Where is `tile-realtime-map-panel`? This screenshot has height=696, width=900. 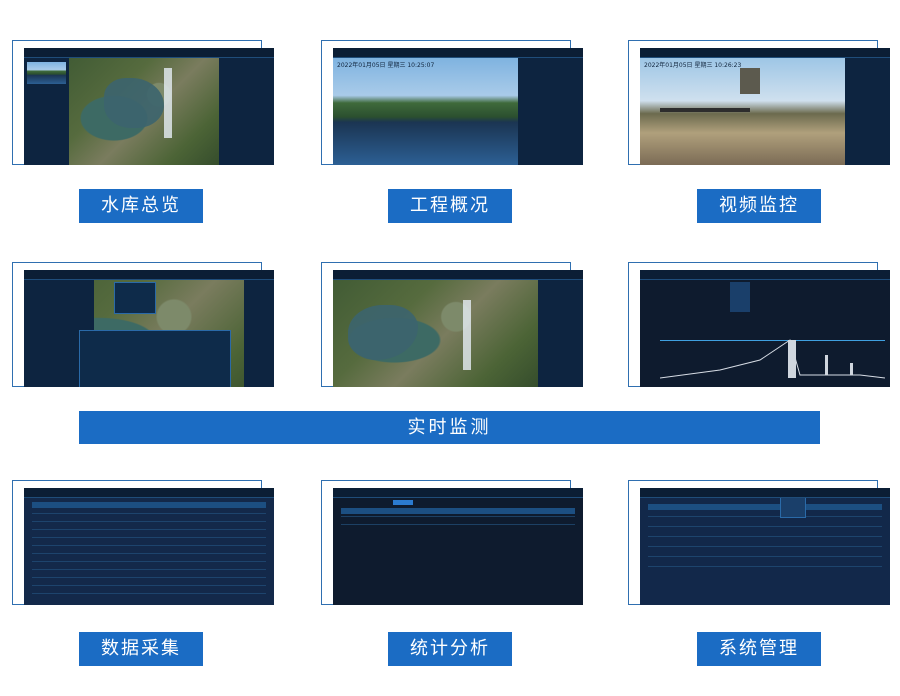
tile-realtime-map-panel is located at coordinates (143, 327).